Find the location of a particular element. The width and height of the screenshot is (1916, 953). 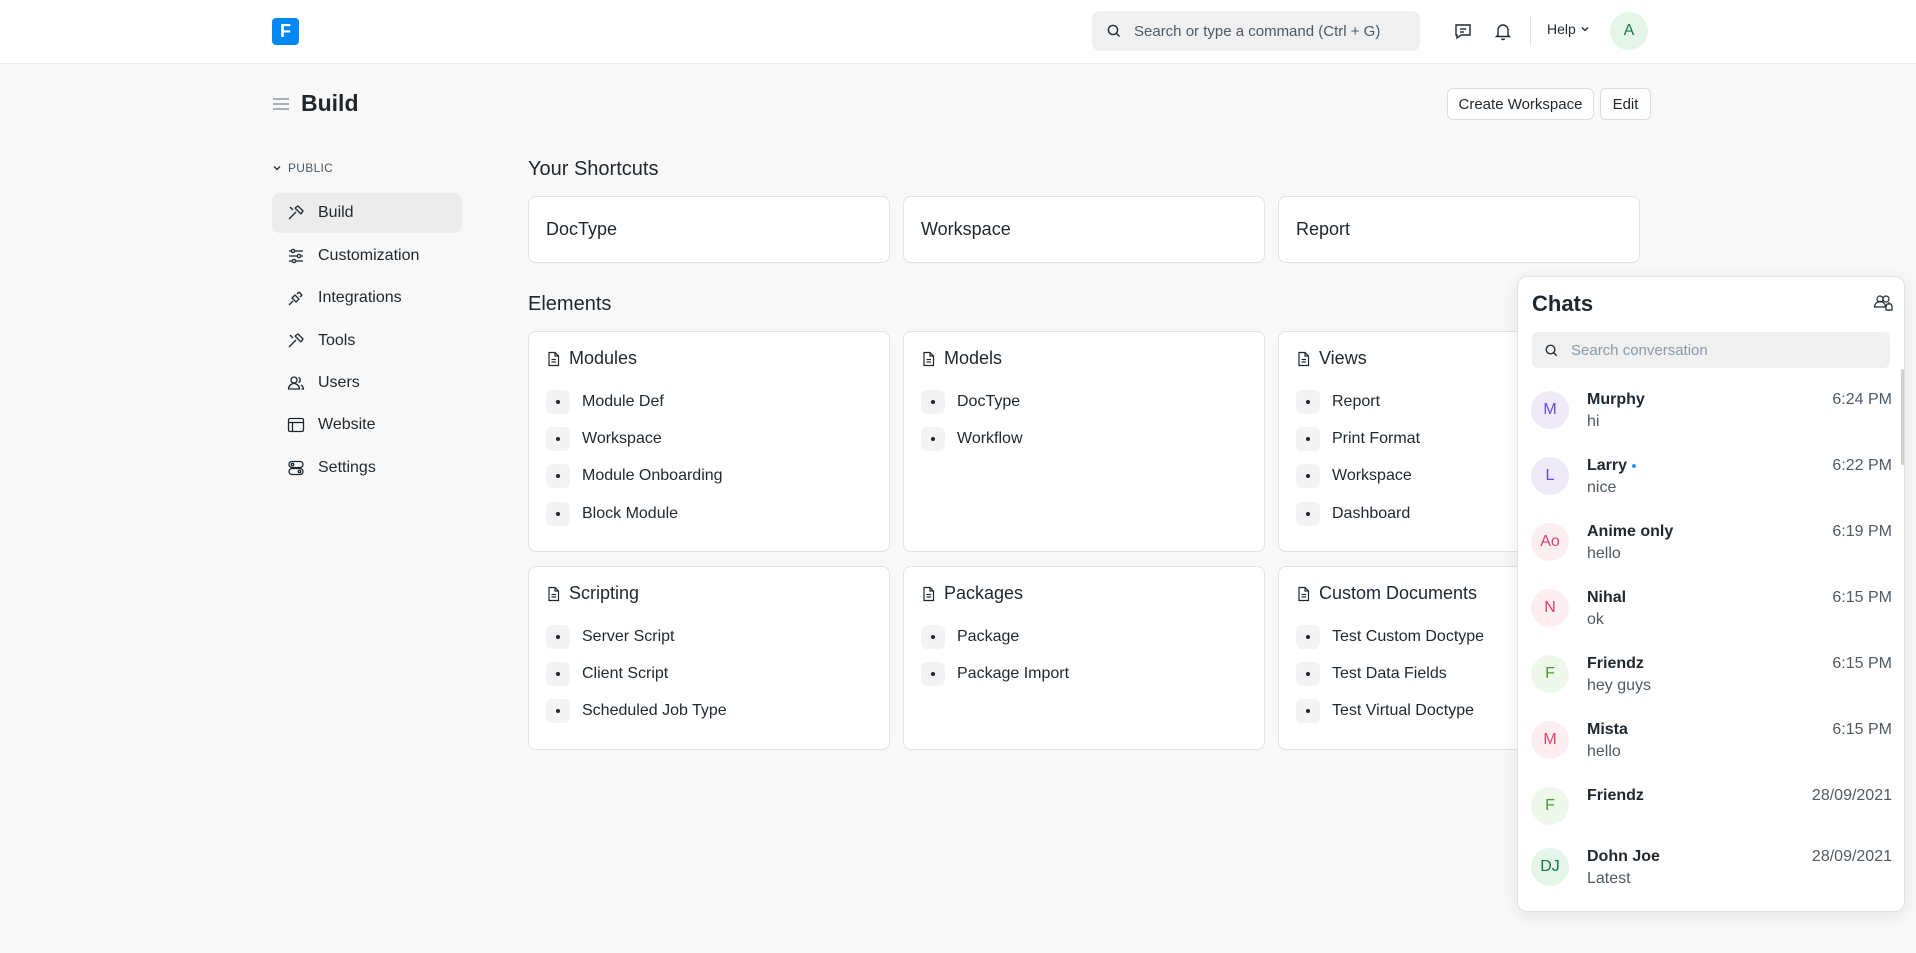

sidebar-item-label: Settings is located at coordinates (347, 467).